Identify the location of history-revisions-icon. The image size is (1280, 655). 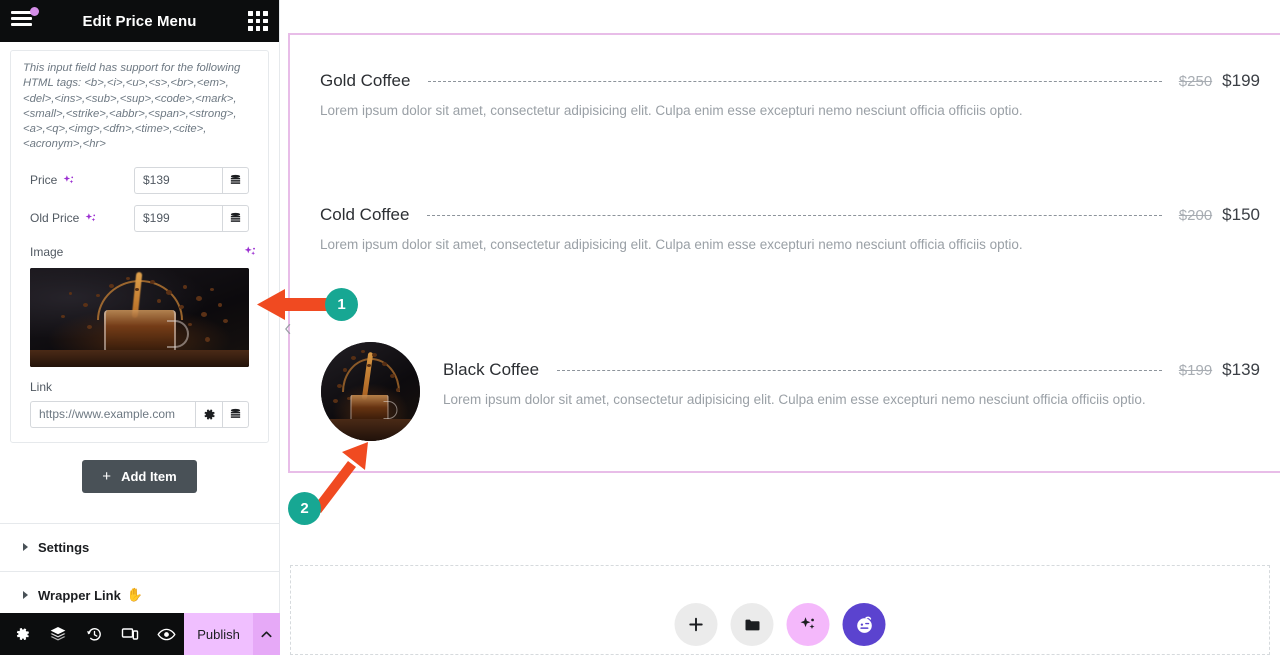
(94, 634).